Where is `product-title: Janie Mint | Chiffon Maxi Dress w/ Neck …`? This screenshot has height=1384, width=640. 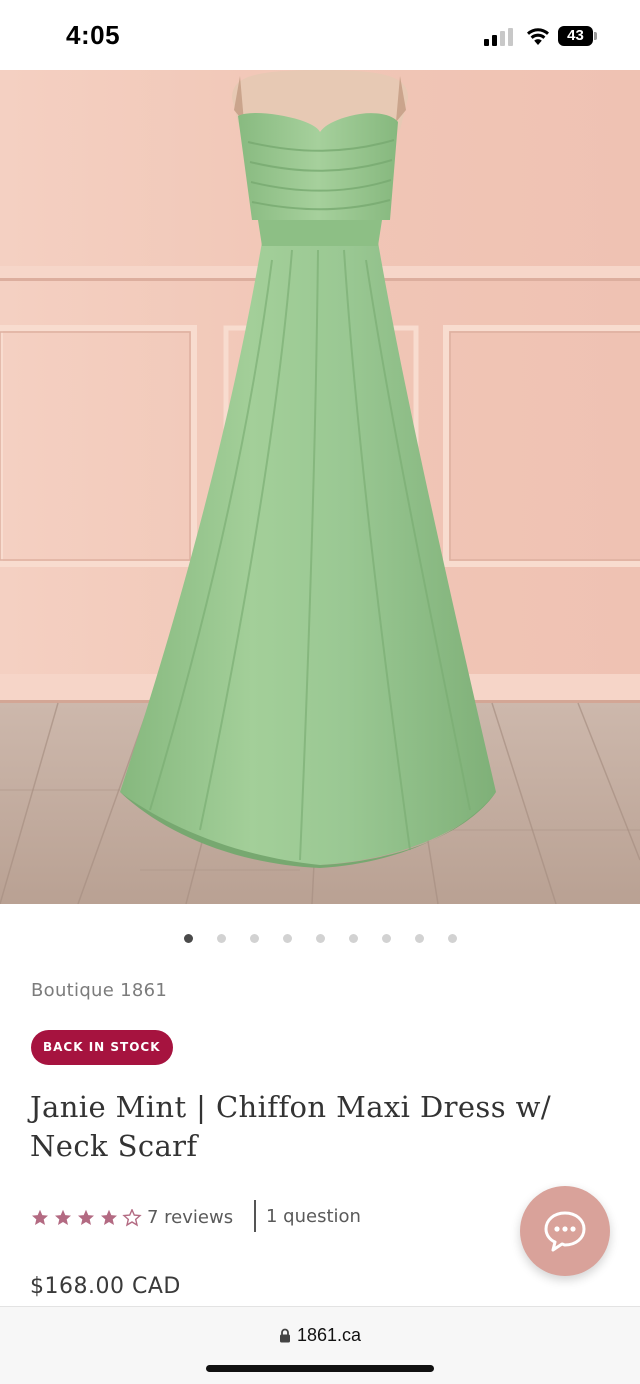 product-title: Janie Mint | Chiffon Maxi Dress w/ Neck … is located at coordinates (291, 1126).